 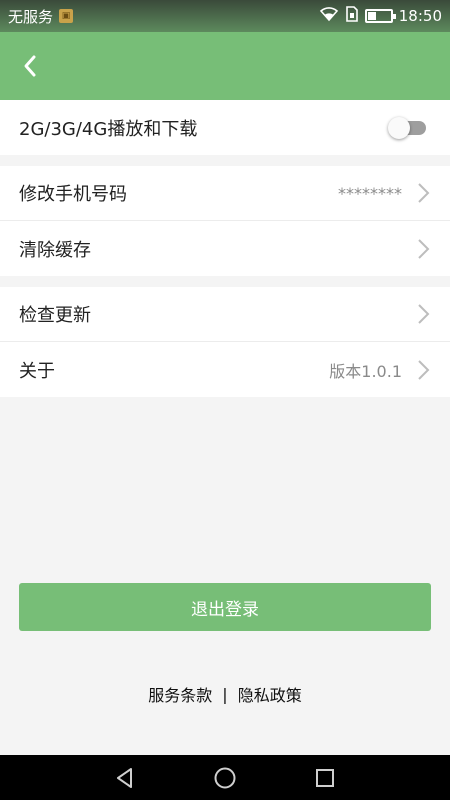 What do you see at coordinates (225, 607) in the screenshot?
I see `logout-button: 退出登录` at bounding box center [225, 607].